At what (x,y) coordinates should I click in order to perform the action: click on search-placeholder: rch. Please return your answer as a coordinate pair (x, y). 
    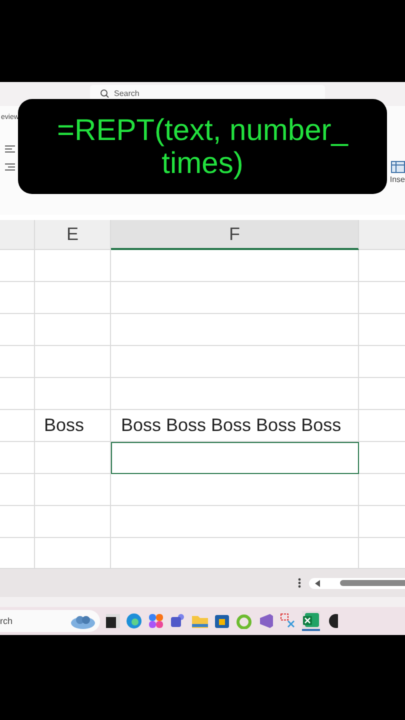
    Looking at the image, I should click on (6, 621).